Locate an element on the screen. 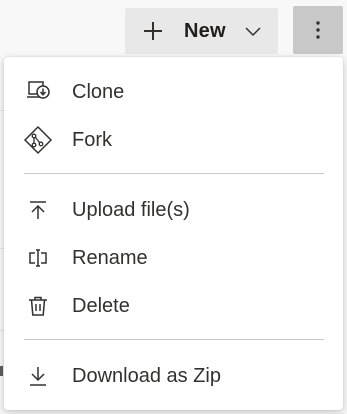 This screenshot has width=347, height=414. menu-item-label: Rename is located at coordinates (110, 257).